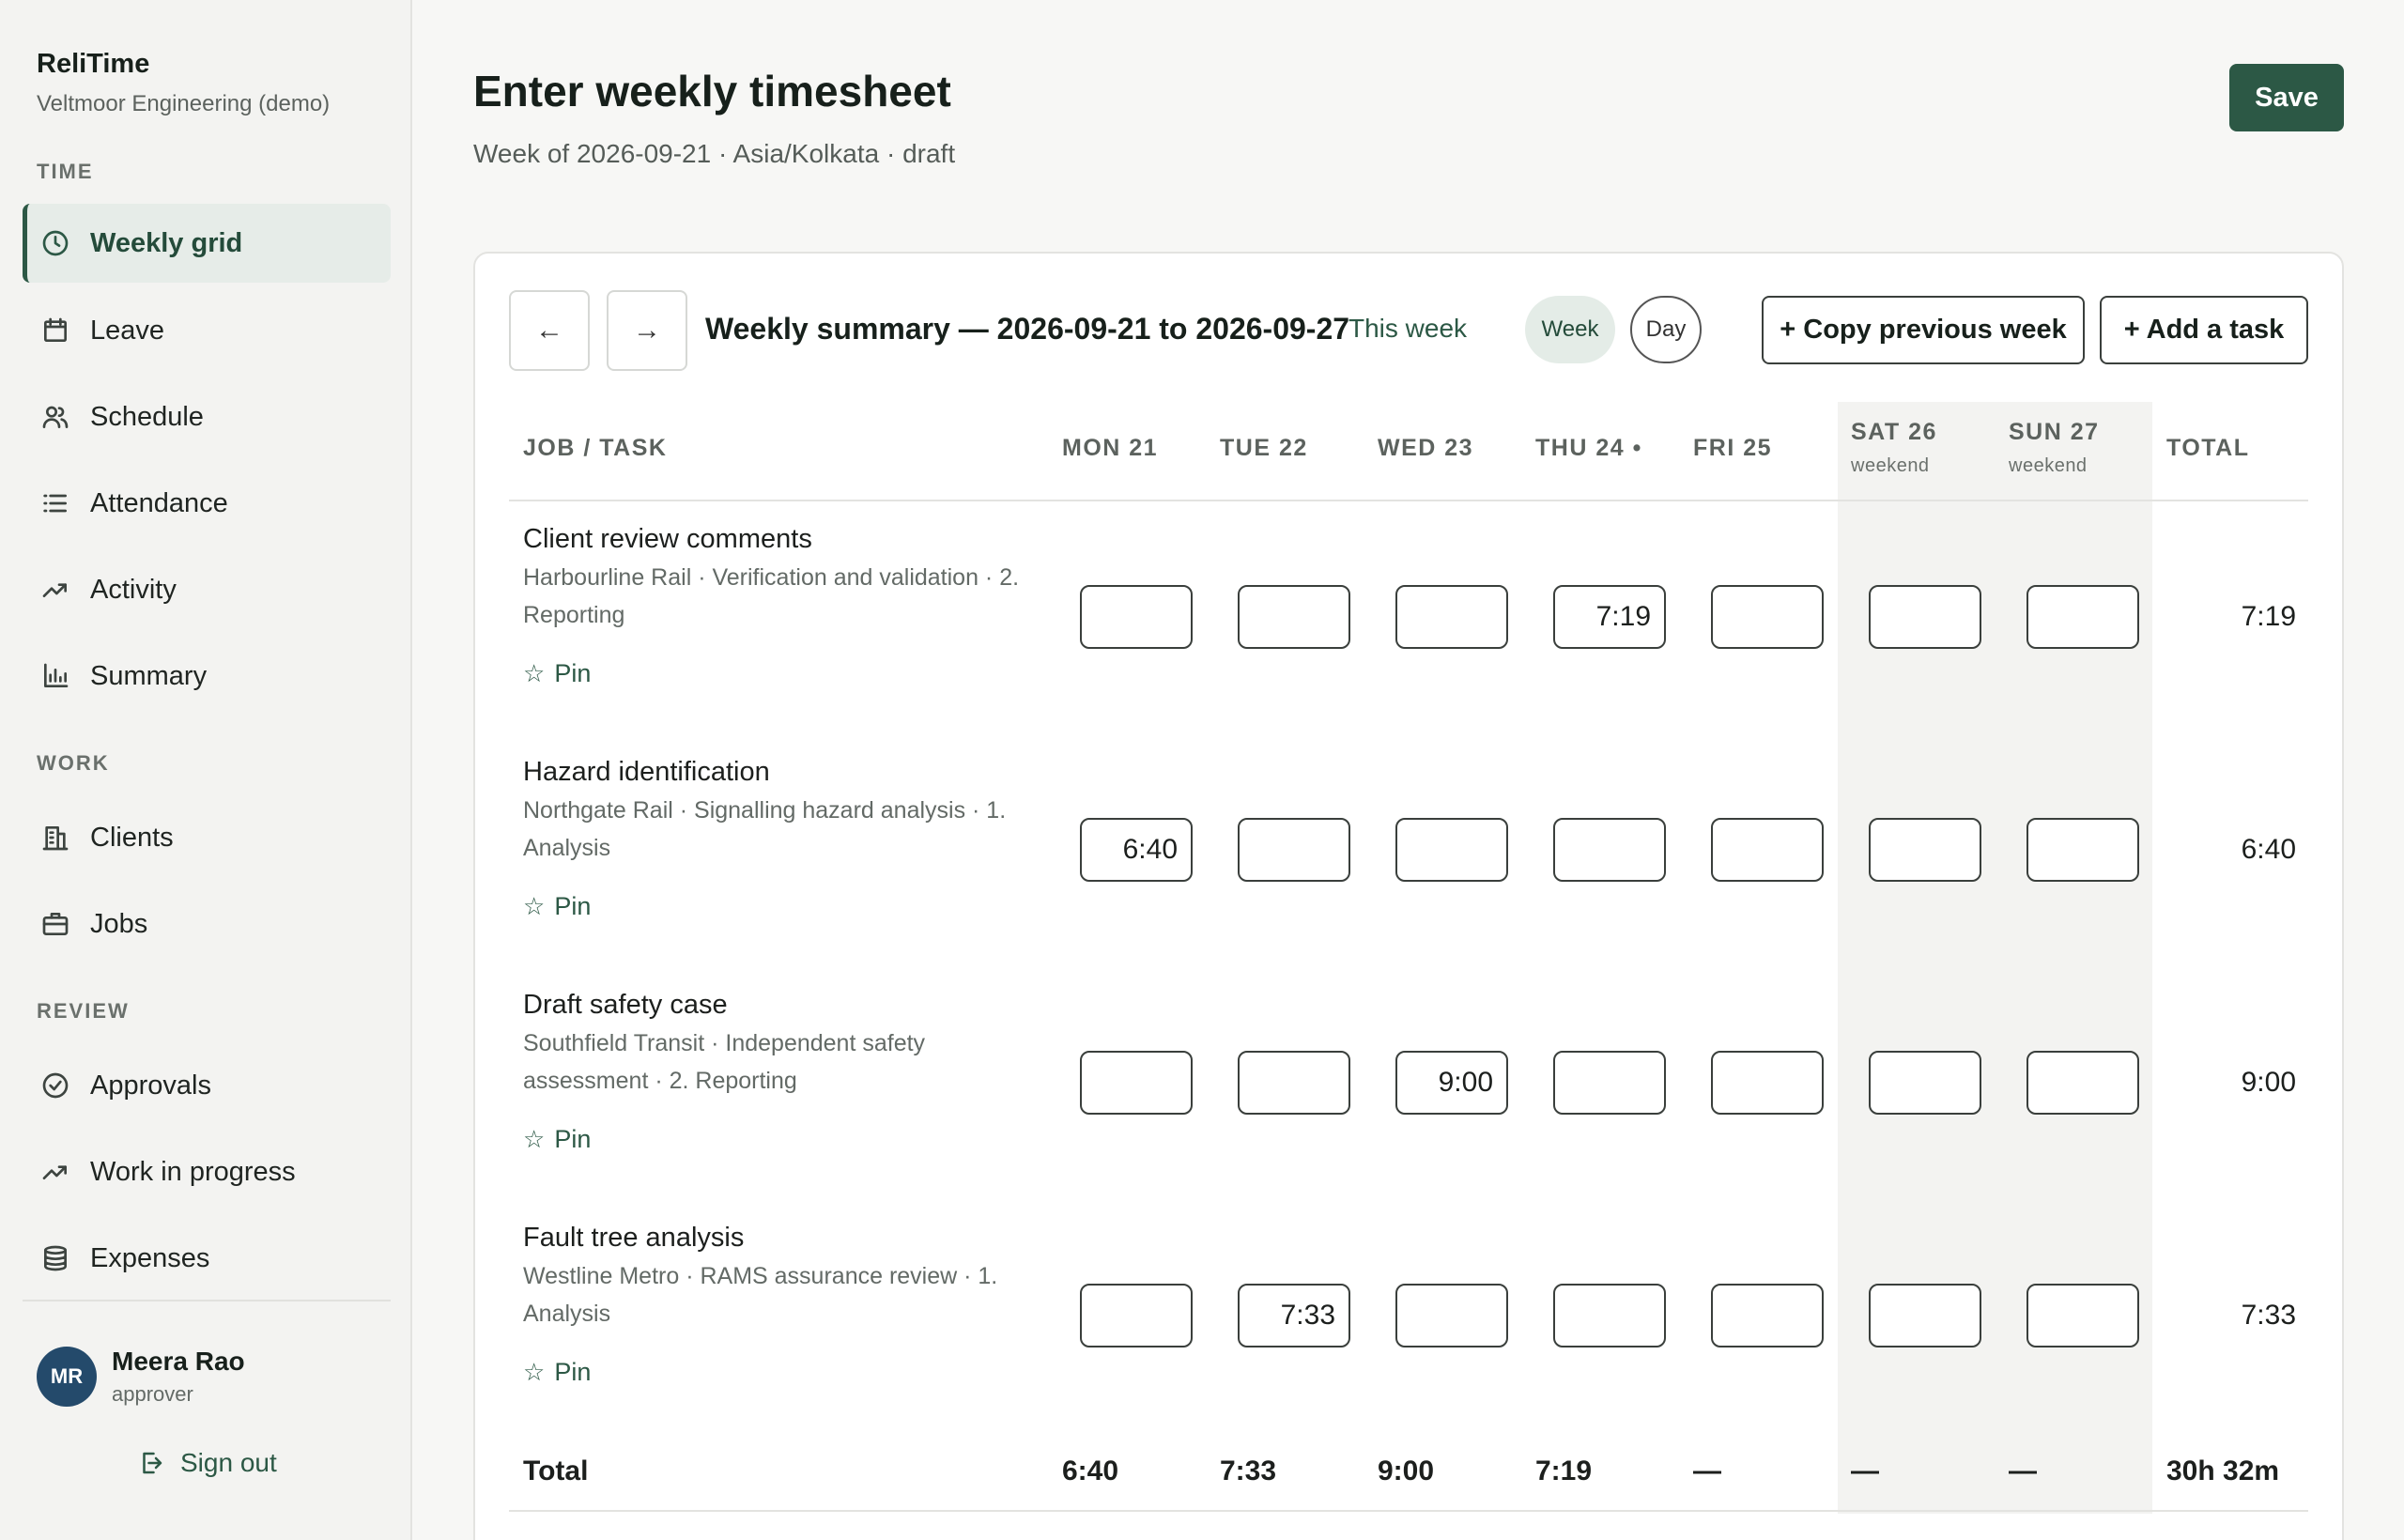  Describe the element at coordinates (2286, 97) in the screenshot. I see `save-button: Save` at that location.